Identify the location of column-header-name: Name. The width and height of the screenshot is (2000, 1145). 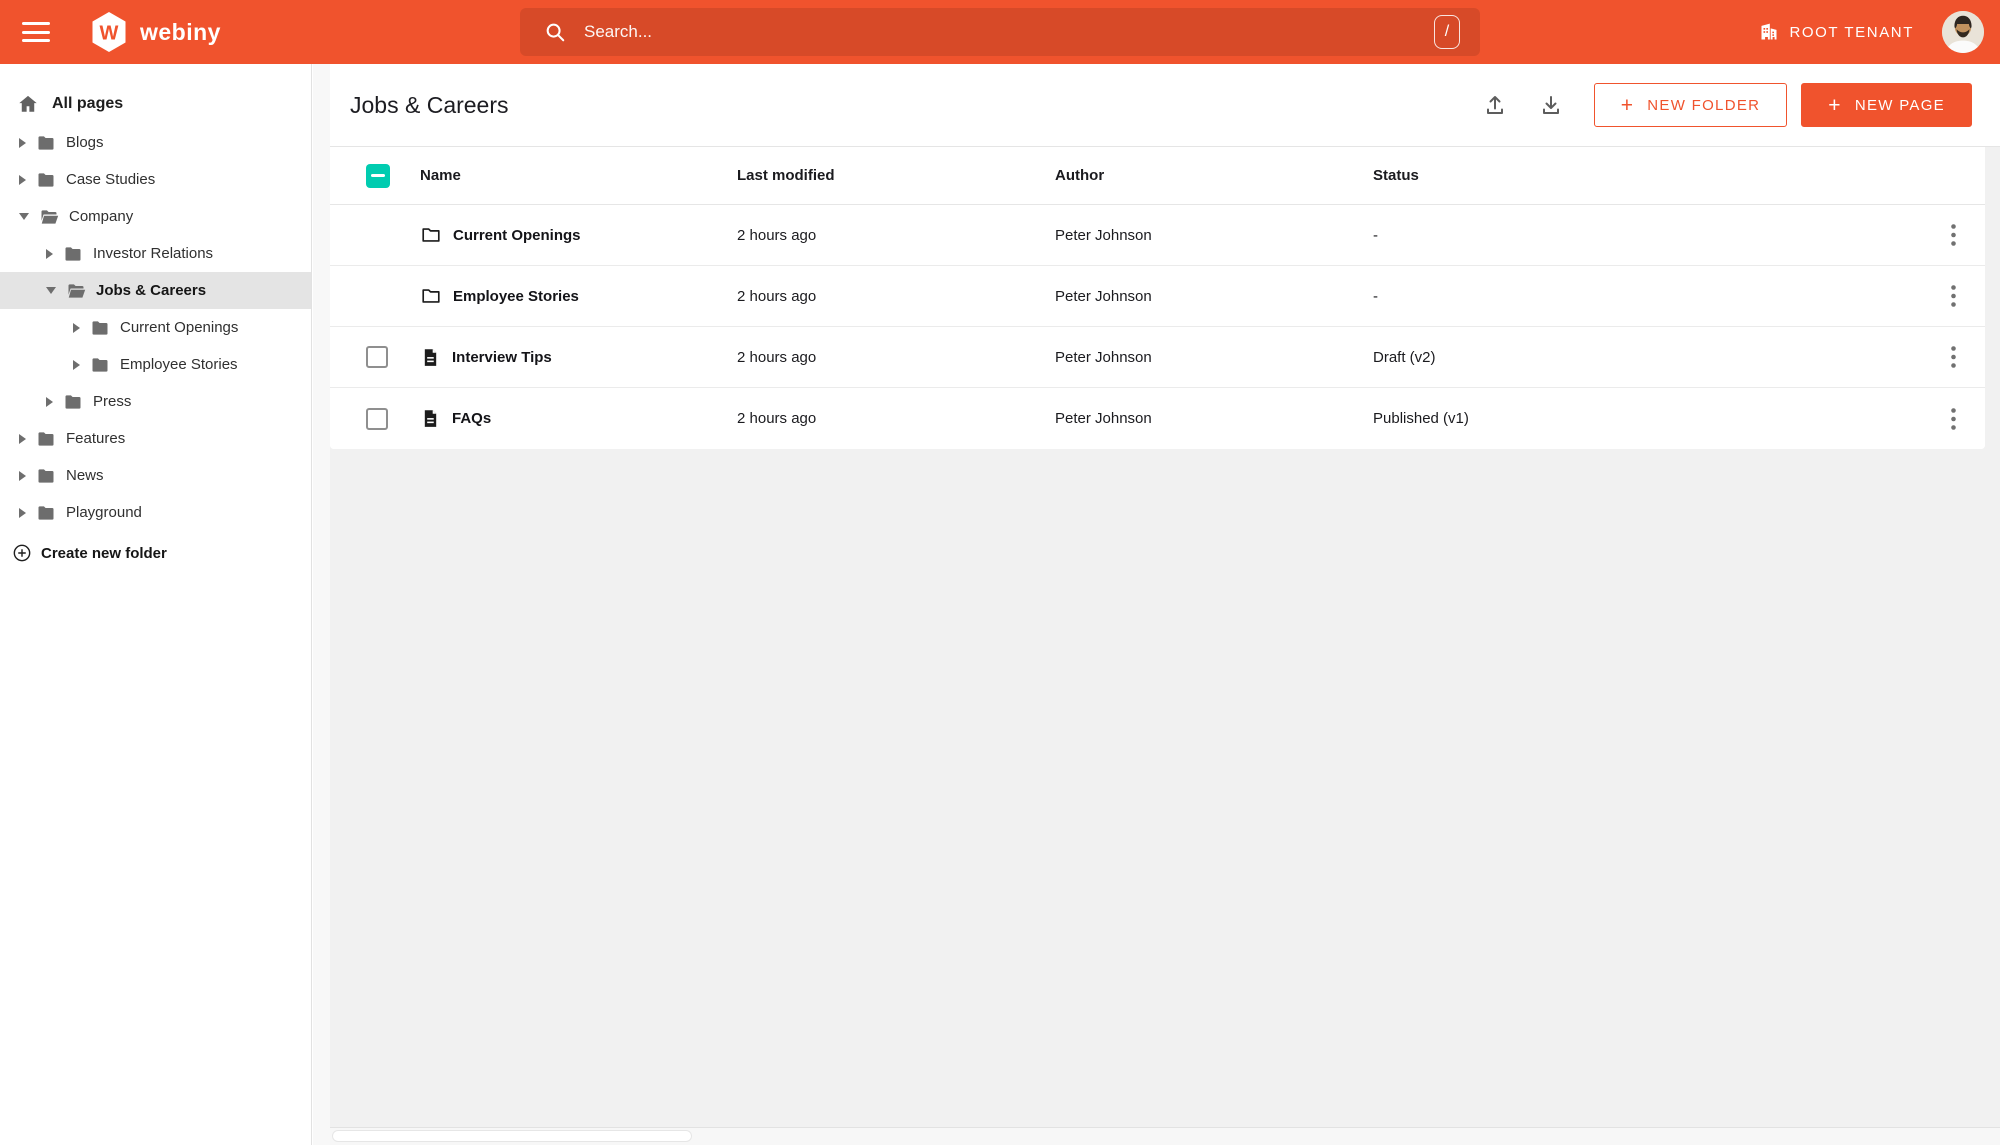
(578, 175).